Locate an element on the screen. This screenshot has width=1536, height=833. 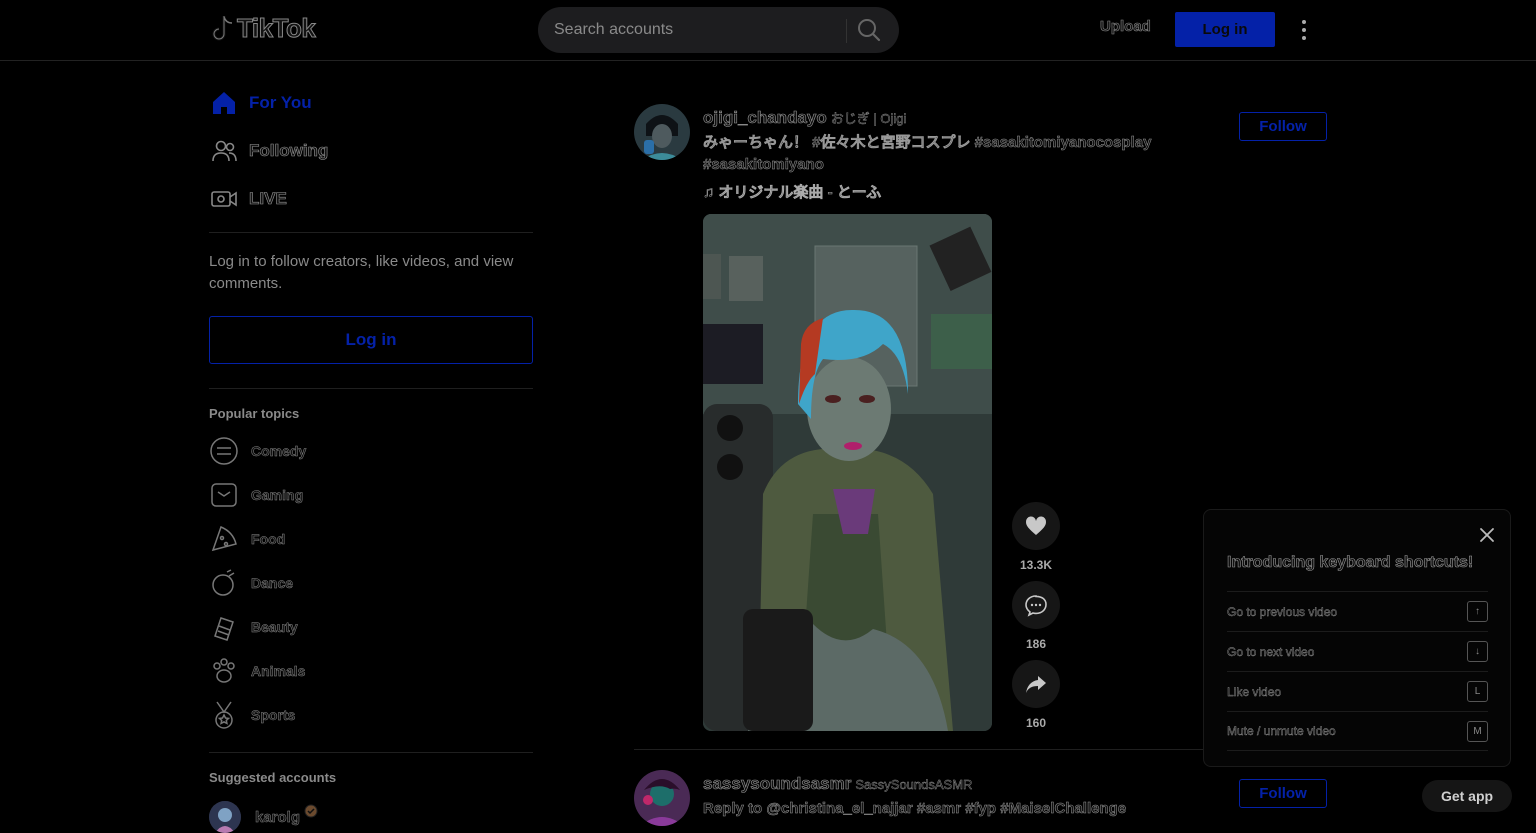
video-frame is located at coordinates (847, 472).